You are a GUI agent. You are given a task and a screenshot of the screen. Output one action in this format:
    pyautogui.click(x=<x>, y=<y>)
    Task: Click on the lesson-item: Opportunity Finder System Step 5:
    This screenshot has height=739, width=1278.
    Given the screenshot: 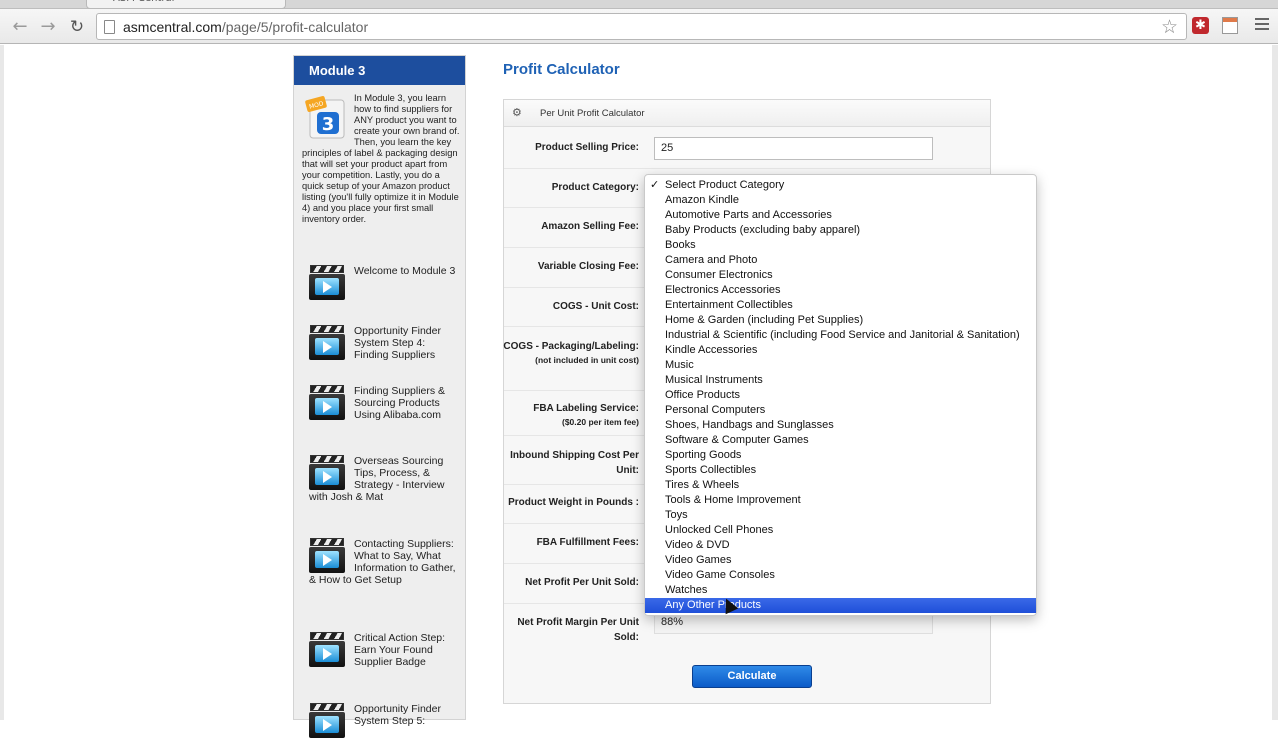 What is the action you would take?
    pyautogui.click(x=384, y=721)
    